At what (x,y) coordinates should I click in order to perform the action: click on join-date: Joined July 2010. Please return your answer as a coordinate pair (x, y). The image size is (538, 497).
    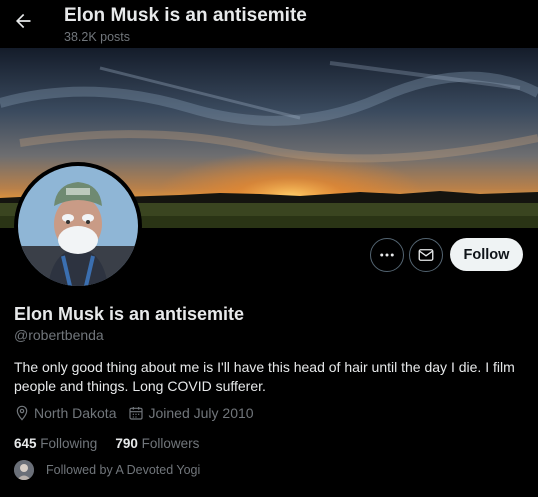
    Looking at the image, I should click on (191, 413).